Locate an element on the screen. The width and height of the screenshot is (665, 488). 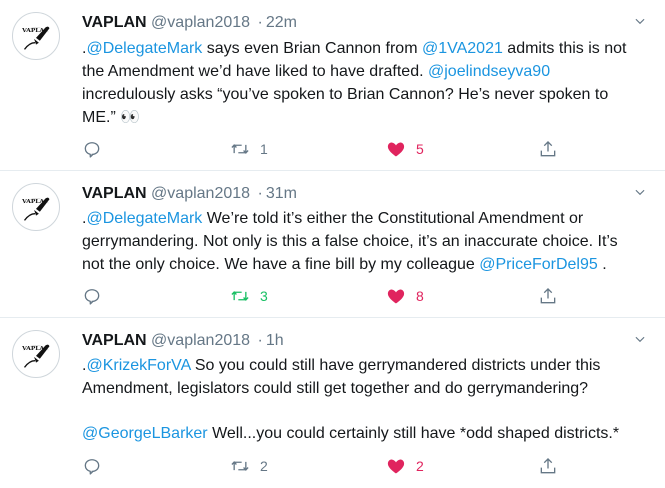
mention-link: @GeorgeLBarker is located at coordinates (145, 433).